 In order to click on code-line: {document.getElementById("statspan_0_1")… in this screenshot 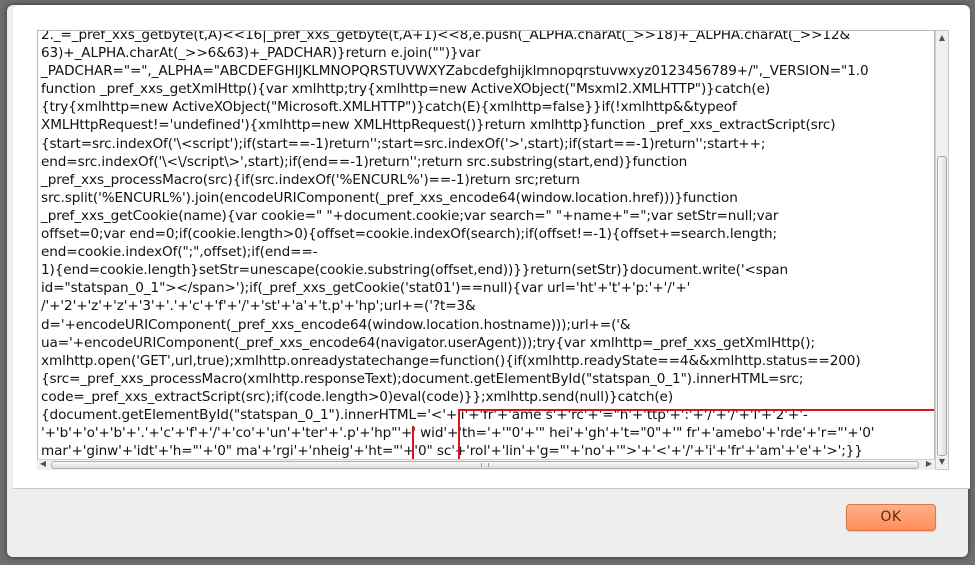, I will do `click(424, 414)`.